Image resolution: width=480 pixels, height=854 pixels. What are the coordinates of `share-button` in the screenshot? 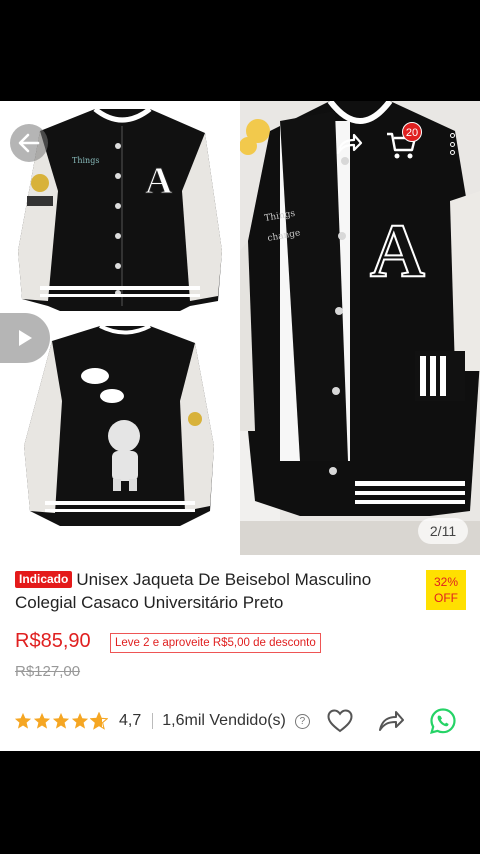 It's located at (391, 721).